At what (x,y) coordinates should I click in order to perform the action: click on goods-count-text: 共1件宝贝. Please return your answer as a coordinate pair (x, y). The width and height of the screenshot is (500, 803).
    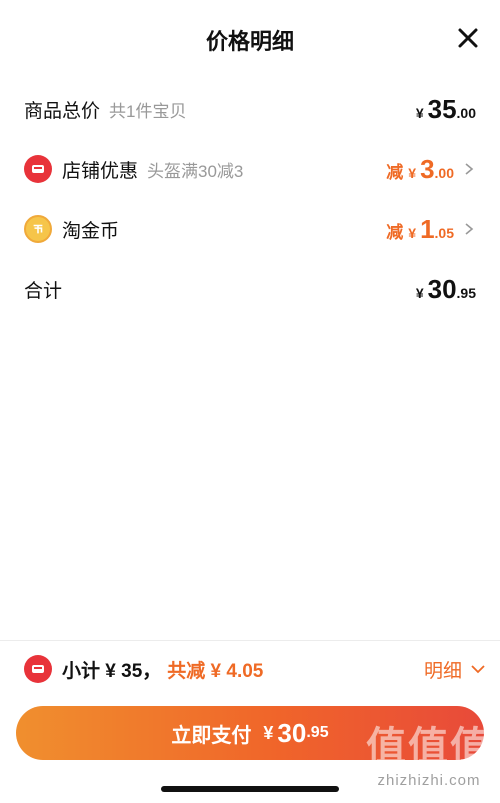
    Looking at the image, I should click on (148, 111).